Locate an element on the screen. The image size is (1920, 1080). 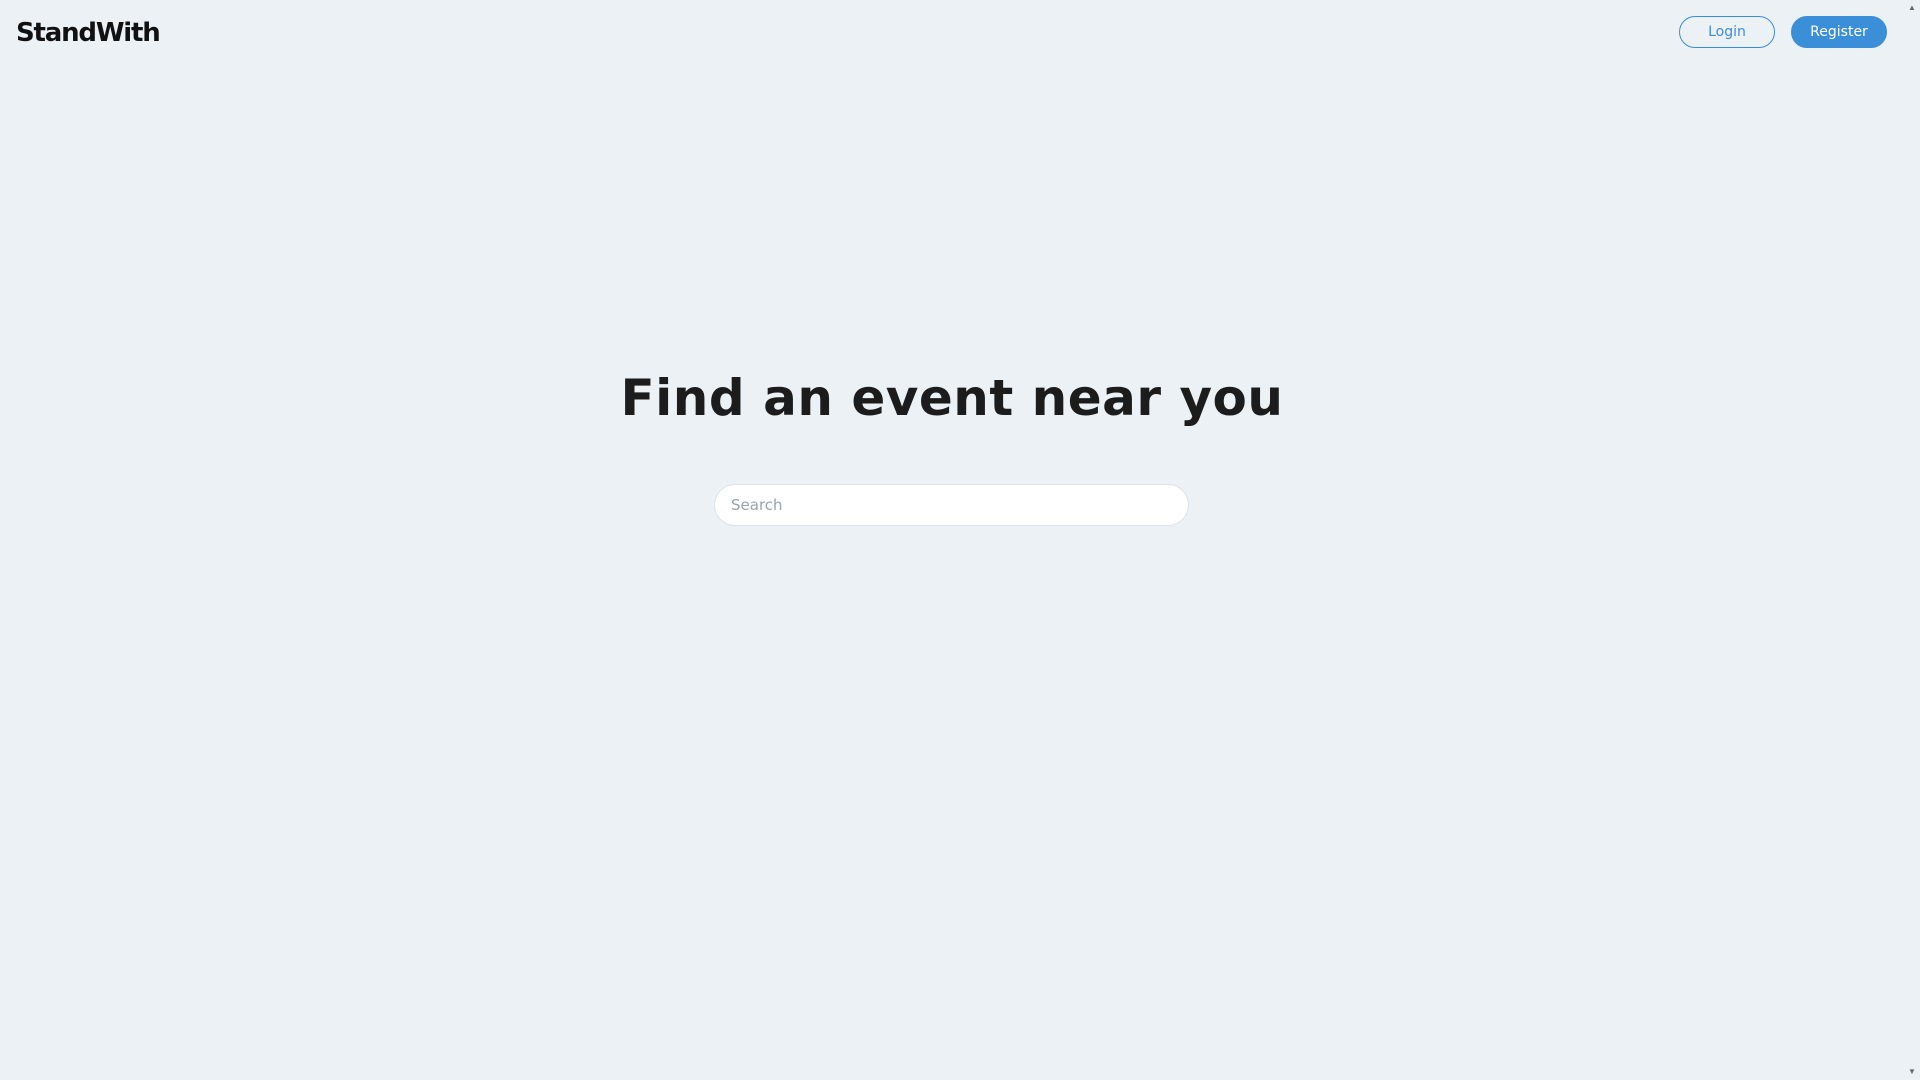
register-button: Register is located at coordinates (1839, 32).